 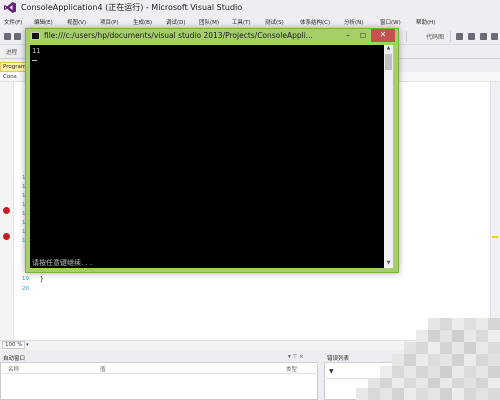 What do you see at coordinates (383, 35) in the screenshot?
I see `close-button: ✕` at bounding box center [383, 35].